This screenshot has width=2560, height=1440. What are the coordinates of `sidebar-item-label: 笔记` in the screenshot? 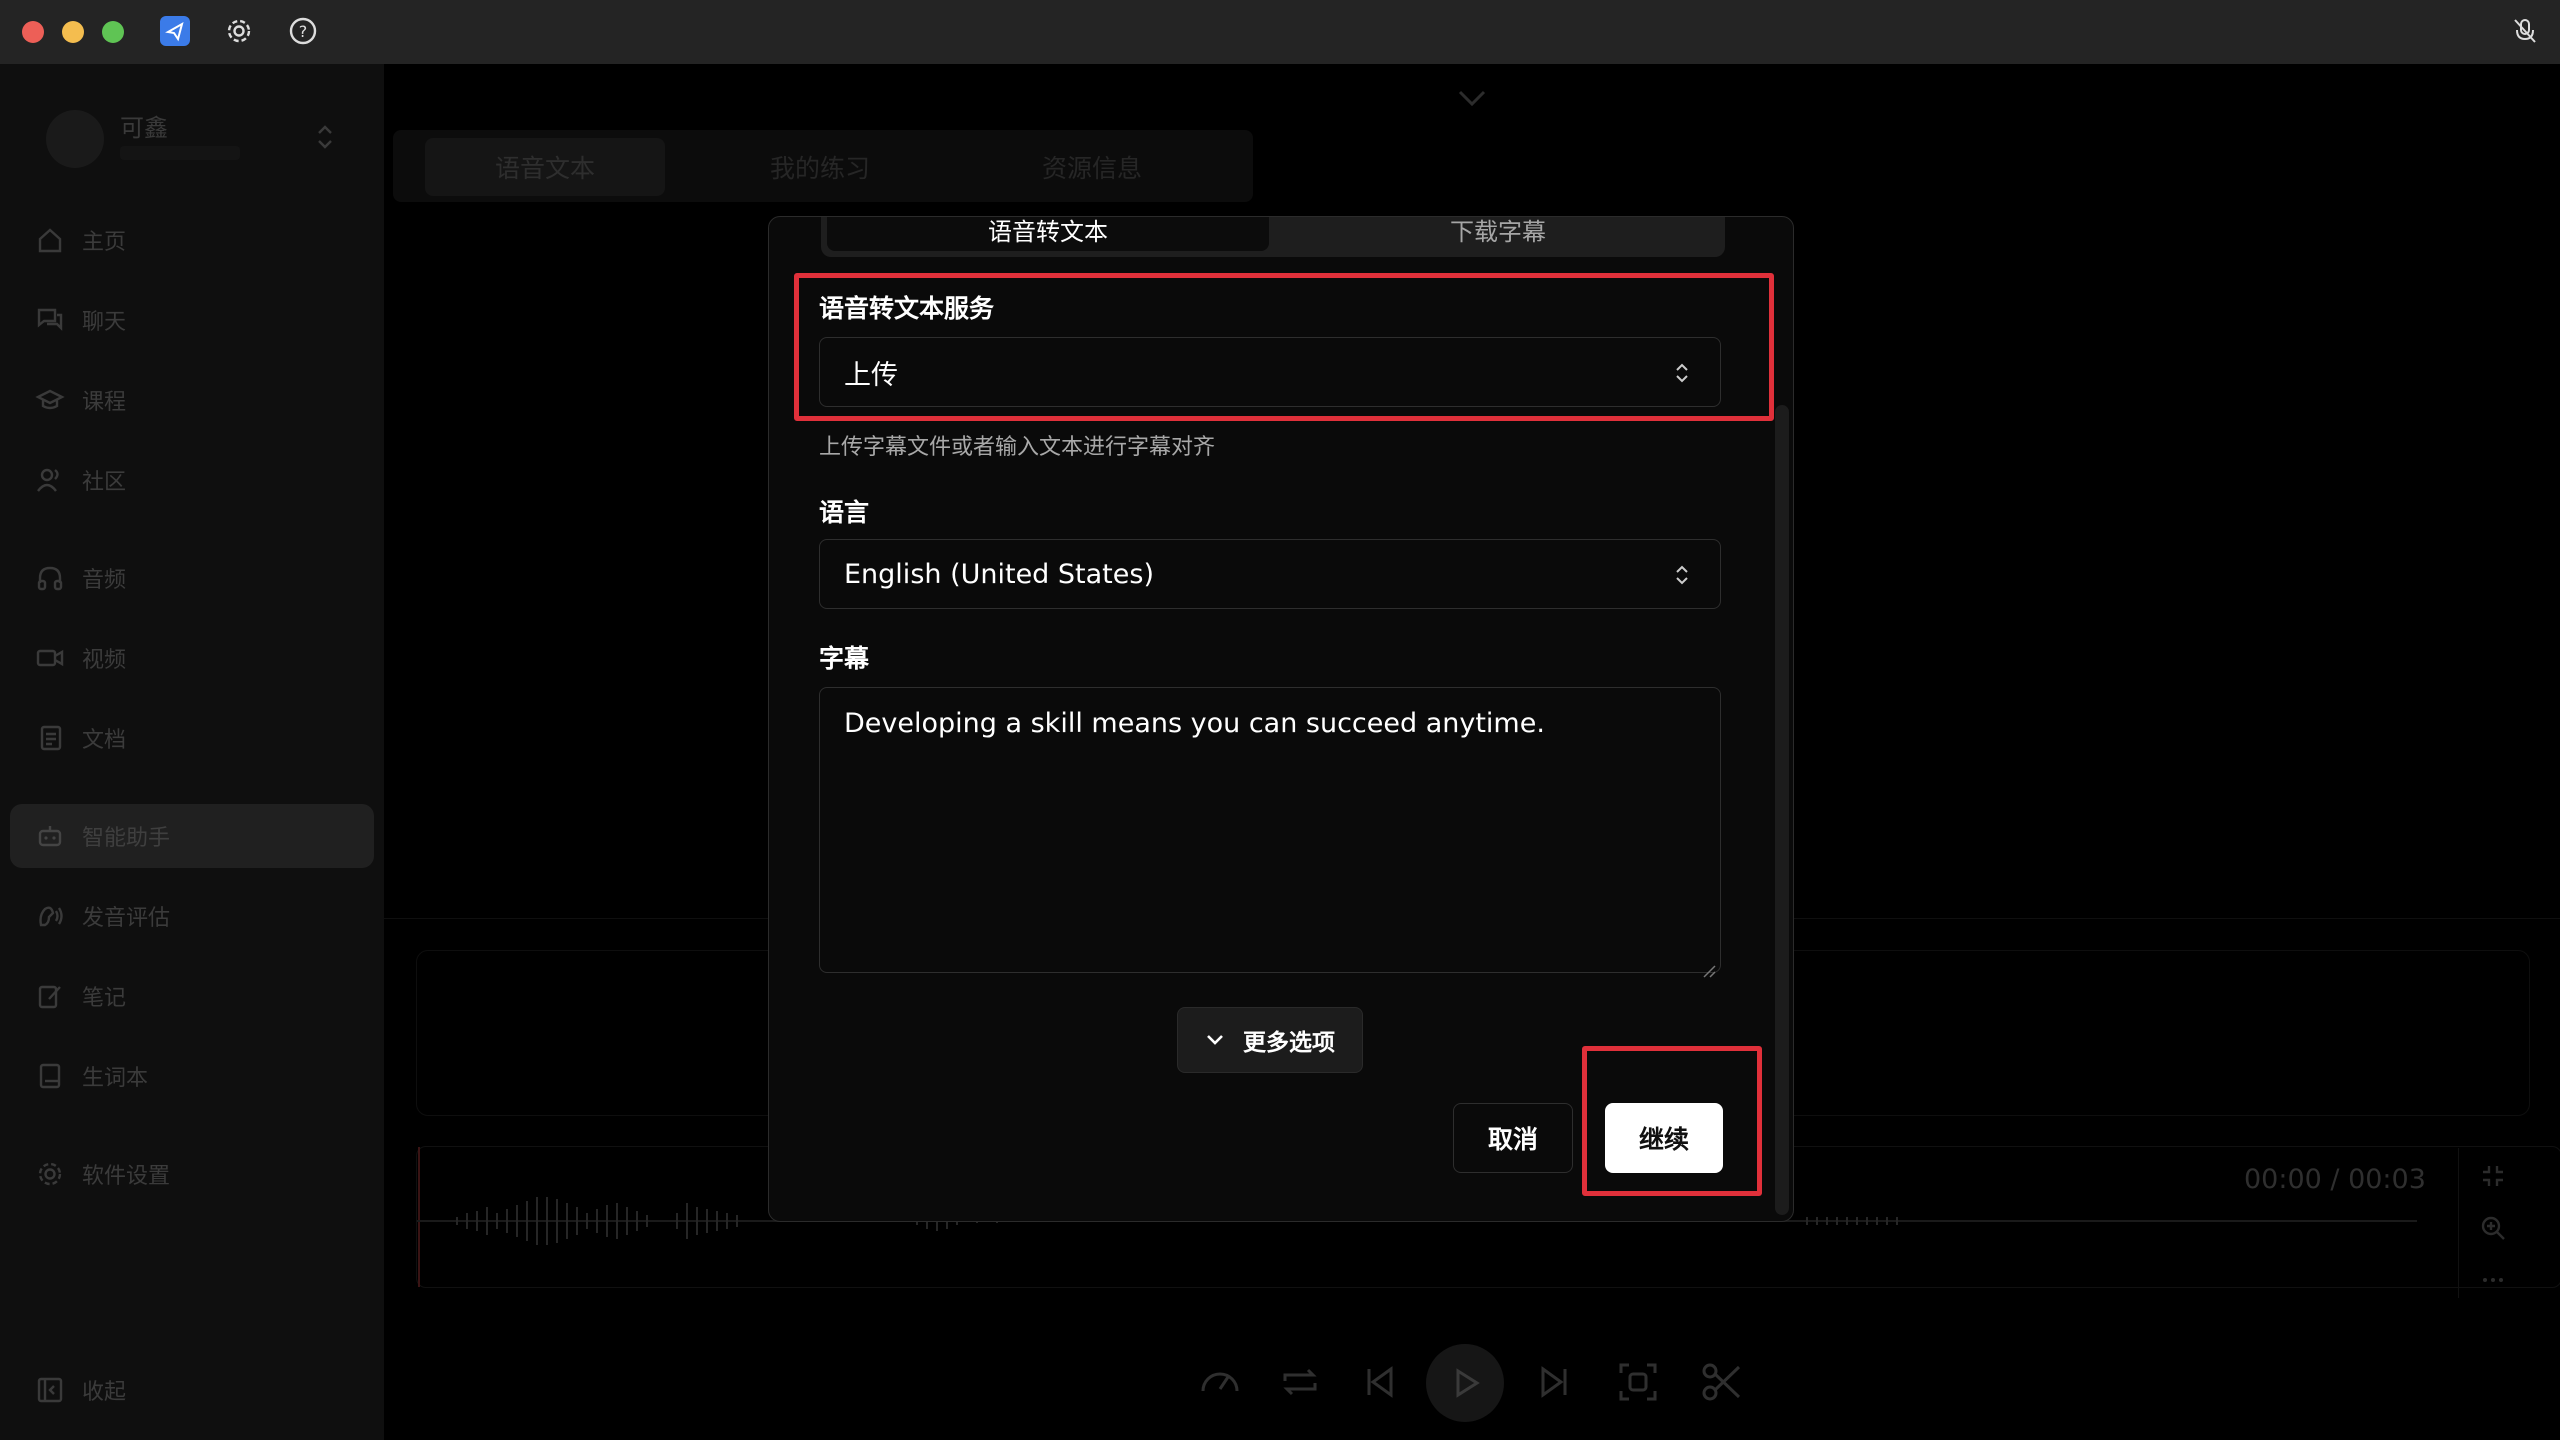 It's located at (104, 998).